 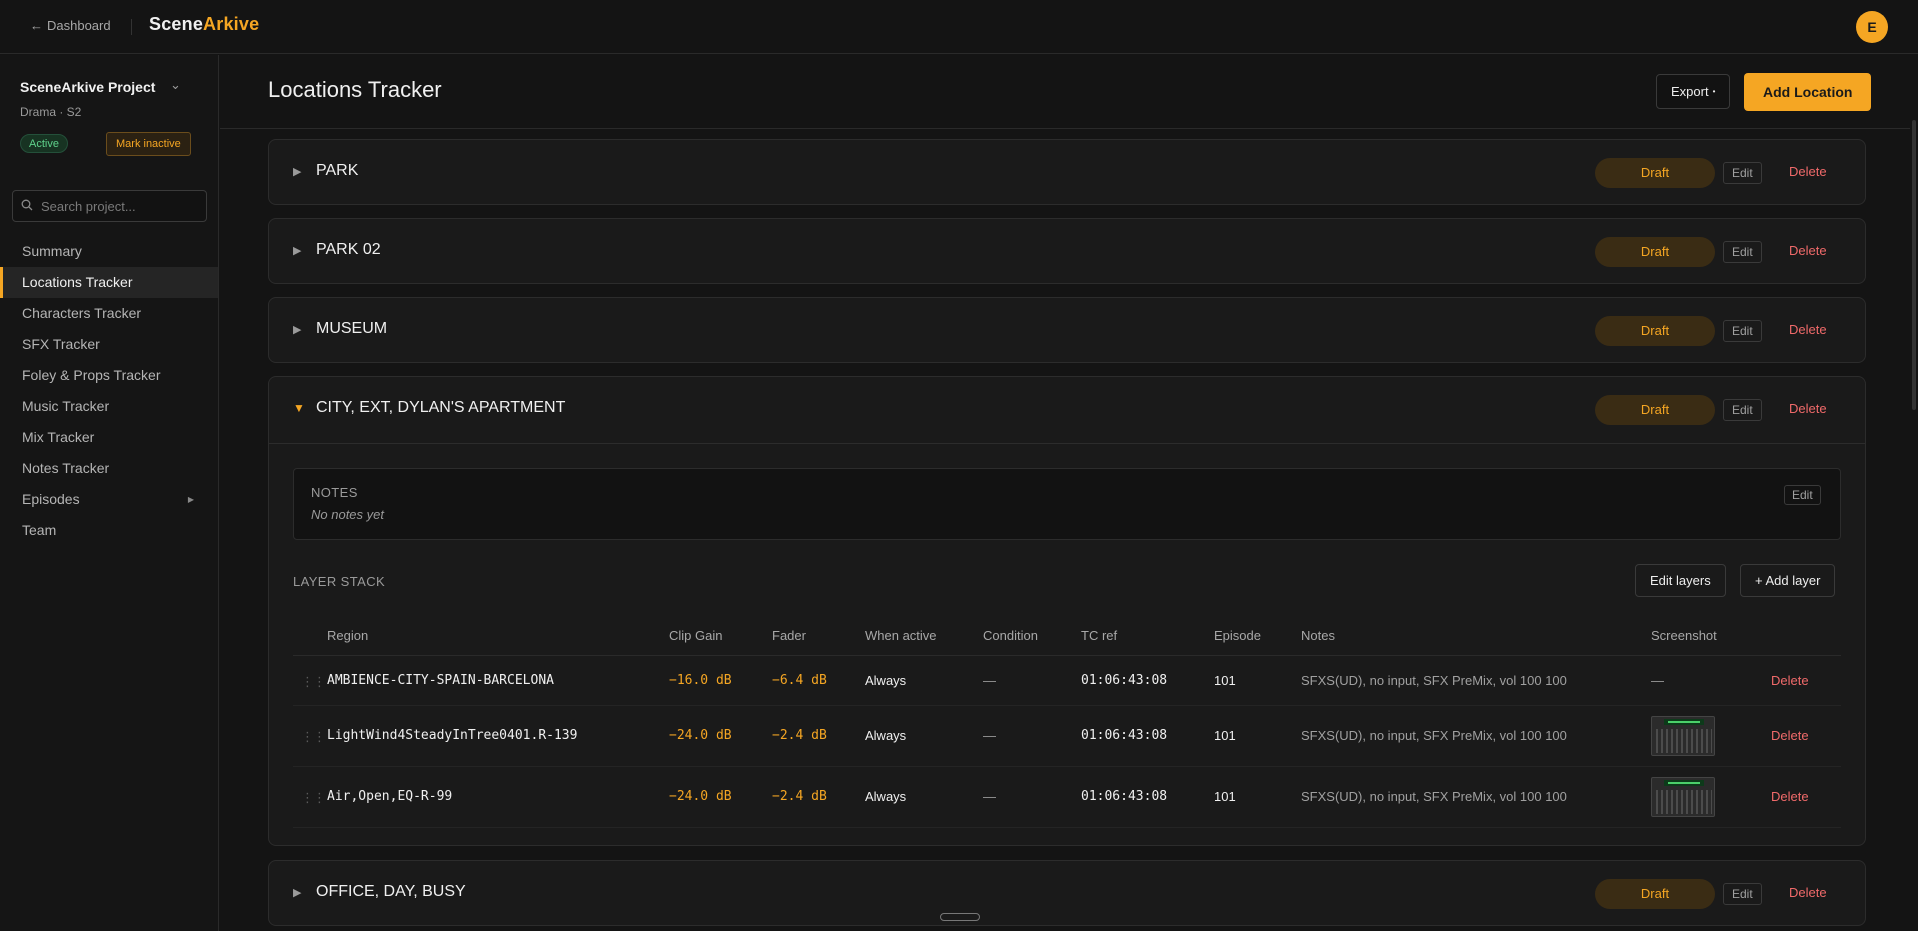 I want to click on sidebar-item-summary: Summary, so click(x=109, y=251).